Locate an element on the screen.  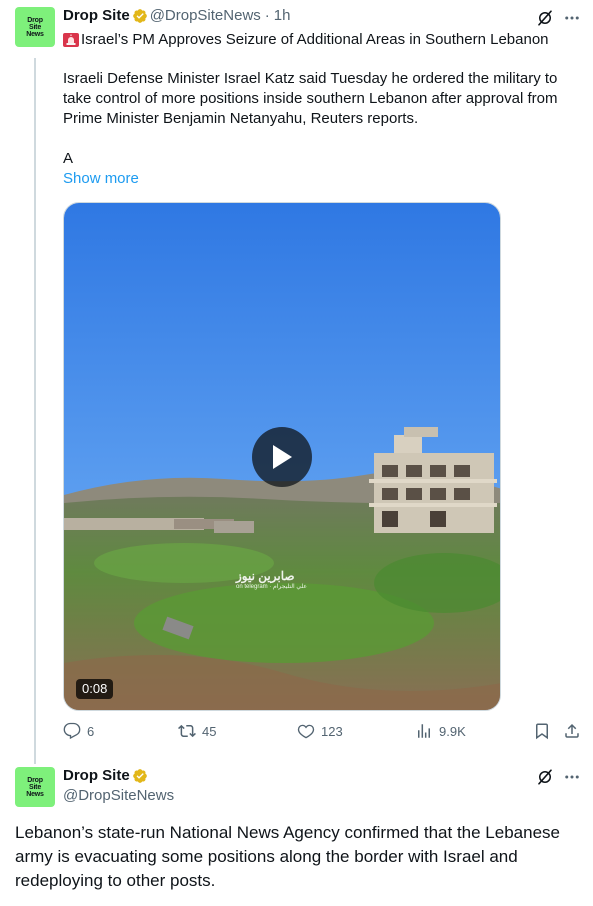
reply-button: 6 is located at coordinates (78, 731).